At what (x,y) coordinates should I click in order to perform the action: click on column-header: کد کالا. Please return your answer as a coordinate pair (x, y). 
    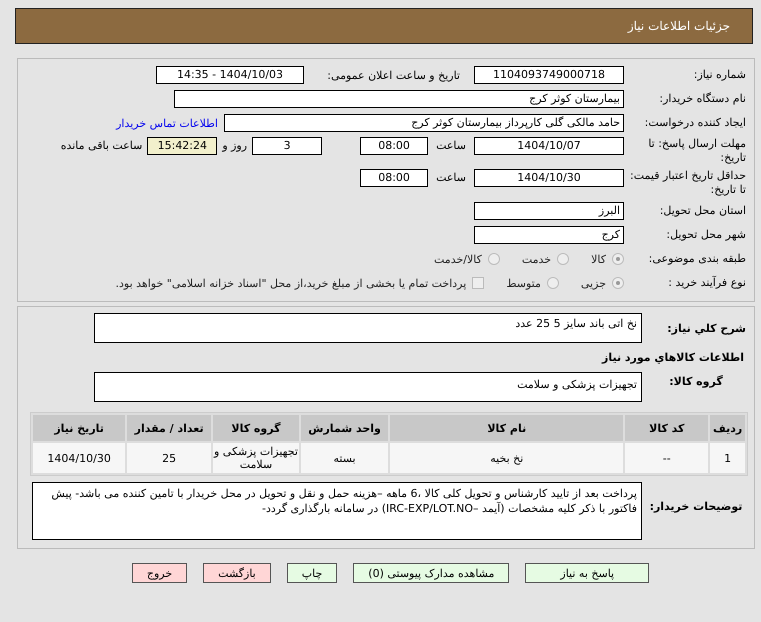
    Looking at the image, I should click on (666, 428).